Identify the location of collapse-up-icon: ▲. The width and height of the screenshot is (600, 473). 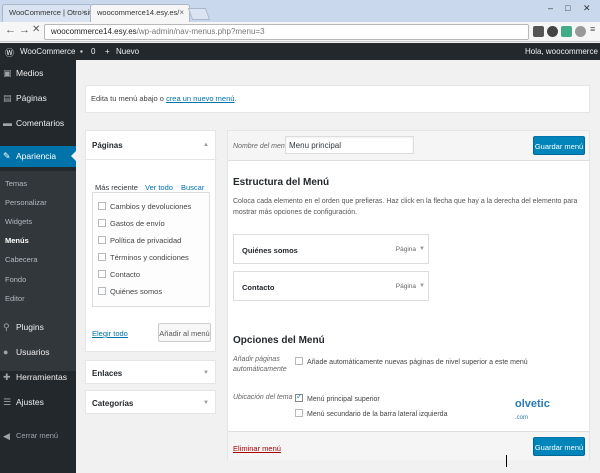
(206, 145).